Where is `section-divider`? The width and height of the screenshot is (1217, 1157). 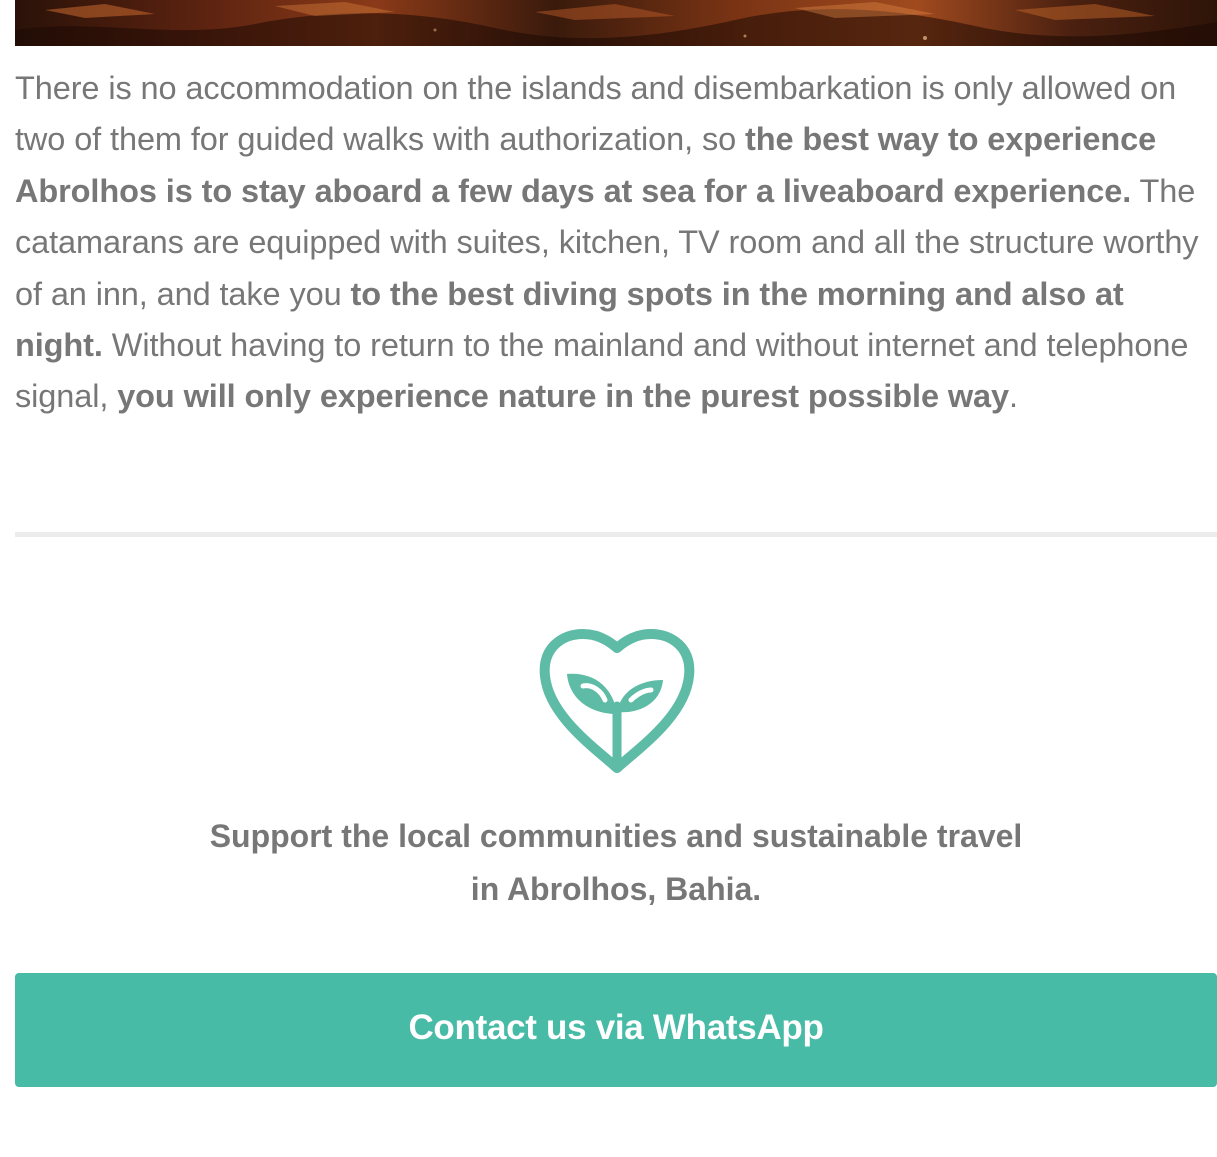
section-divider is located at coordinates (616, 534).